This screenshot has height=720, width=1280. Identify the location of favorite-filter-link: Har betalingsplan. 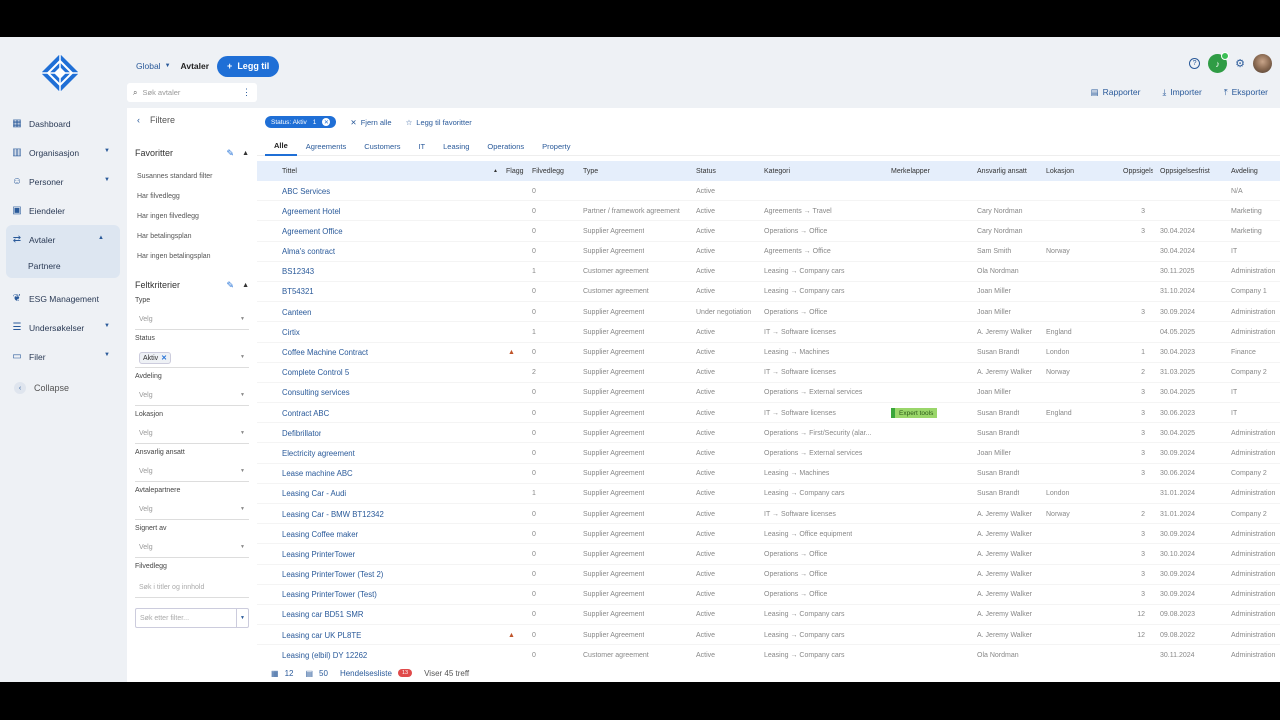
(192, 236).